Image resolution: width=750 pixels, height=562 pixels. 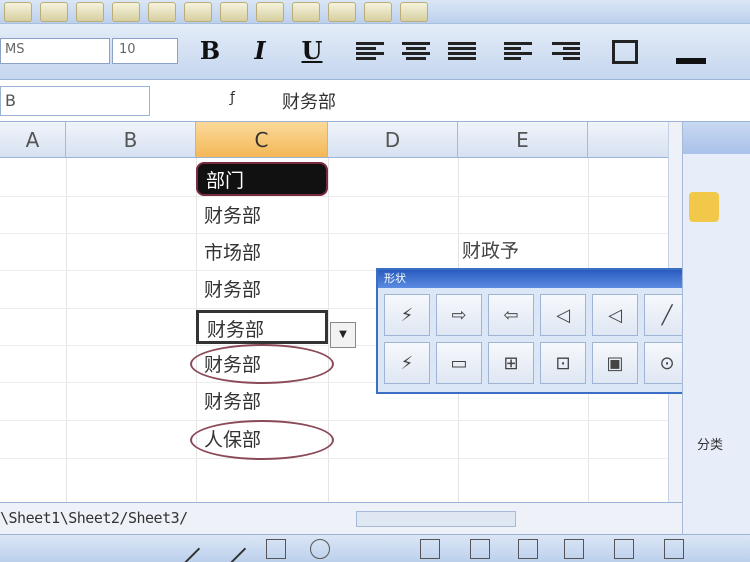 What do you see at coordinates (537, 365) in the screenshot?
I see `shape-row: ⚡ ▭ ⊞ ⊡ ▣ ⊙` at bounding box center [537, 365].